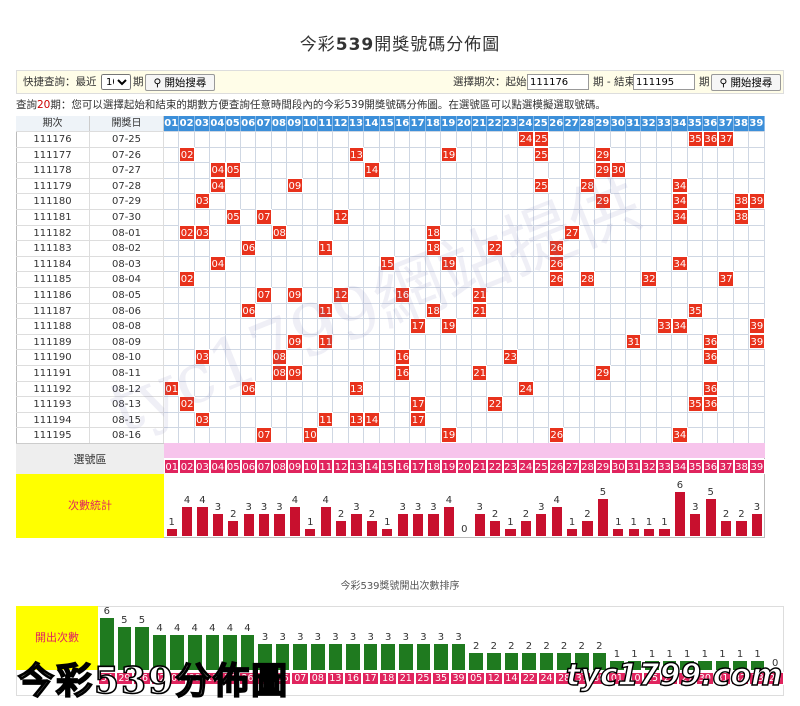 The image size is (800, 706). I want to click on end-period-input, so click(664, 82).